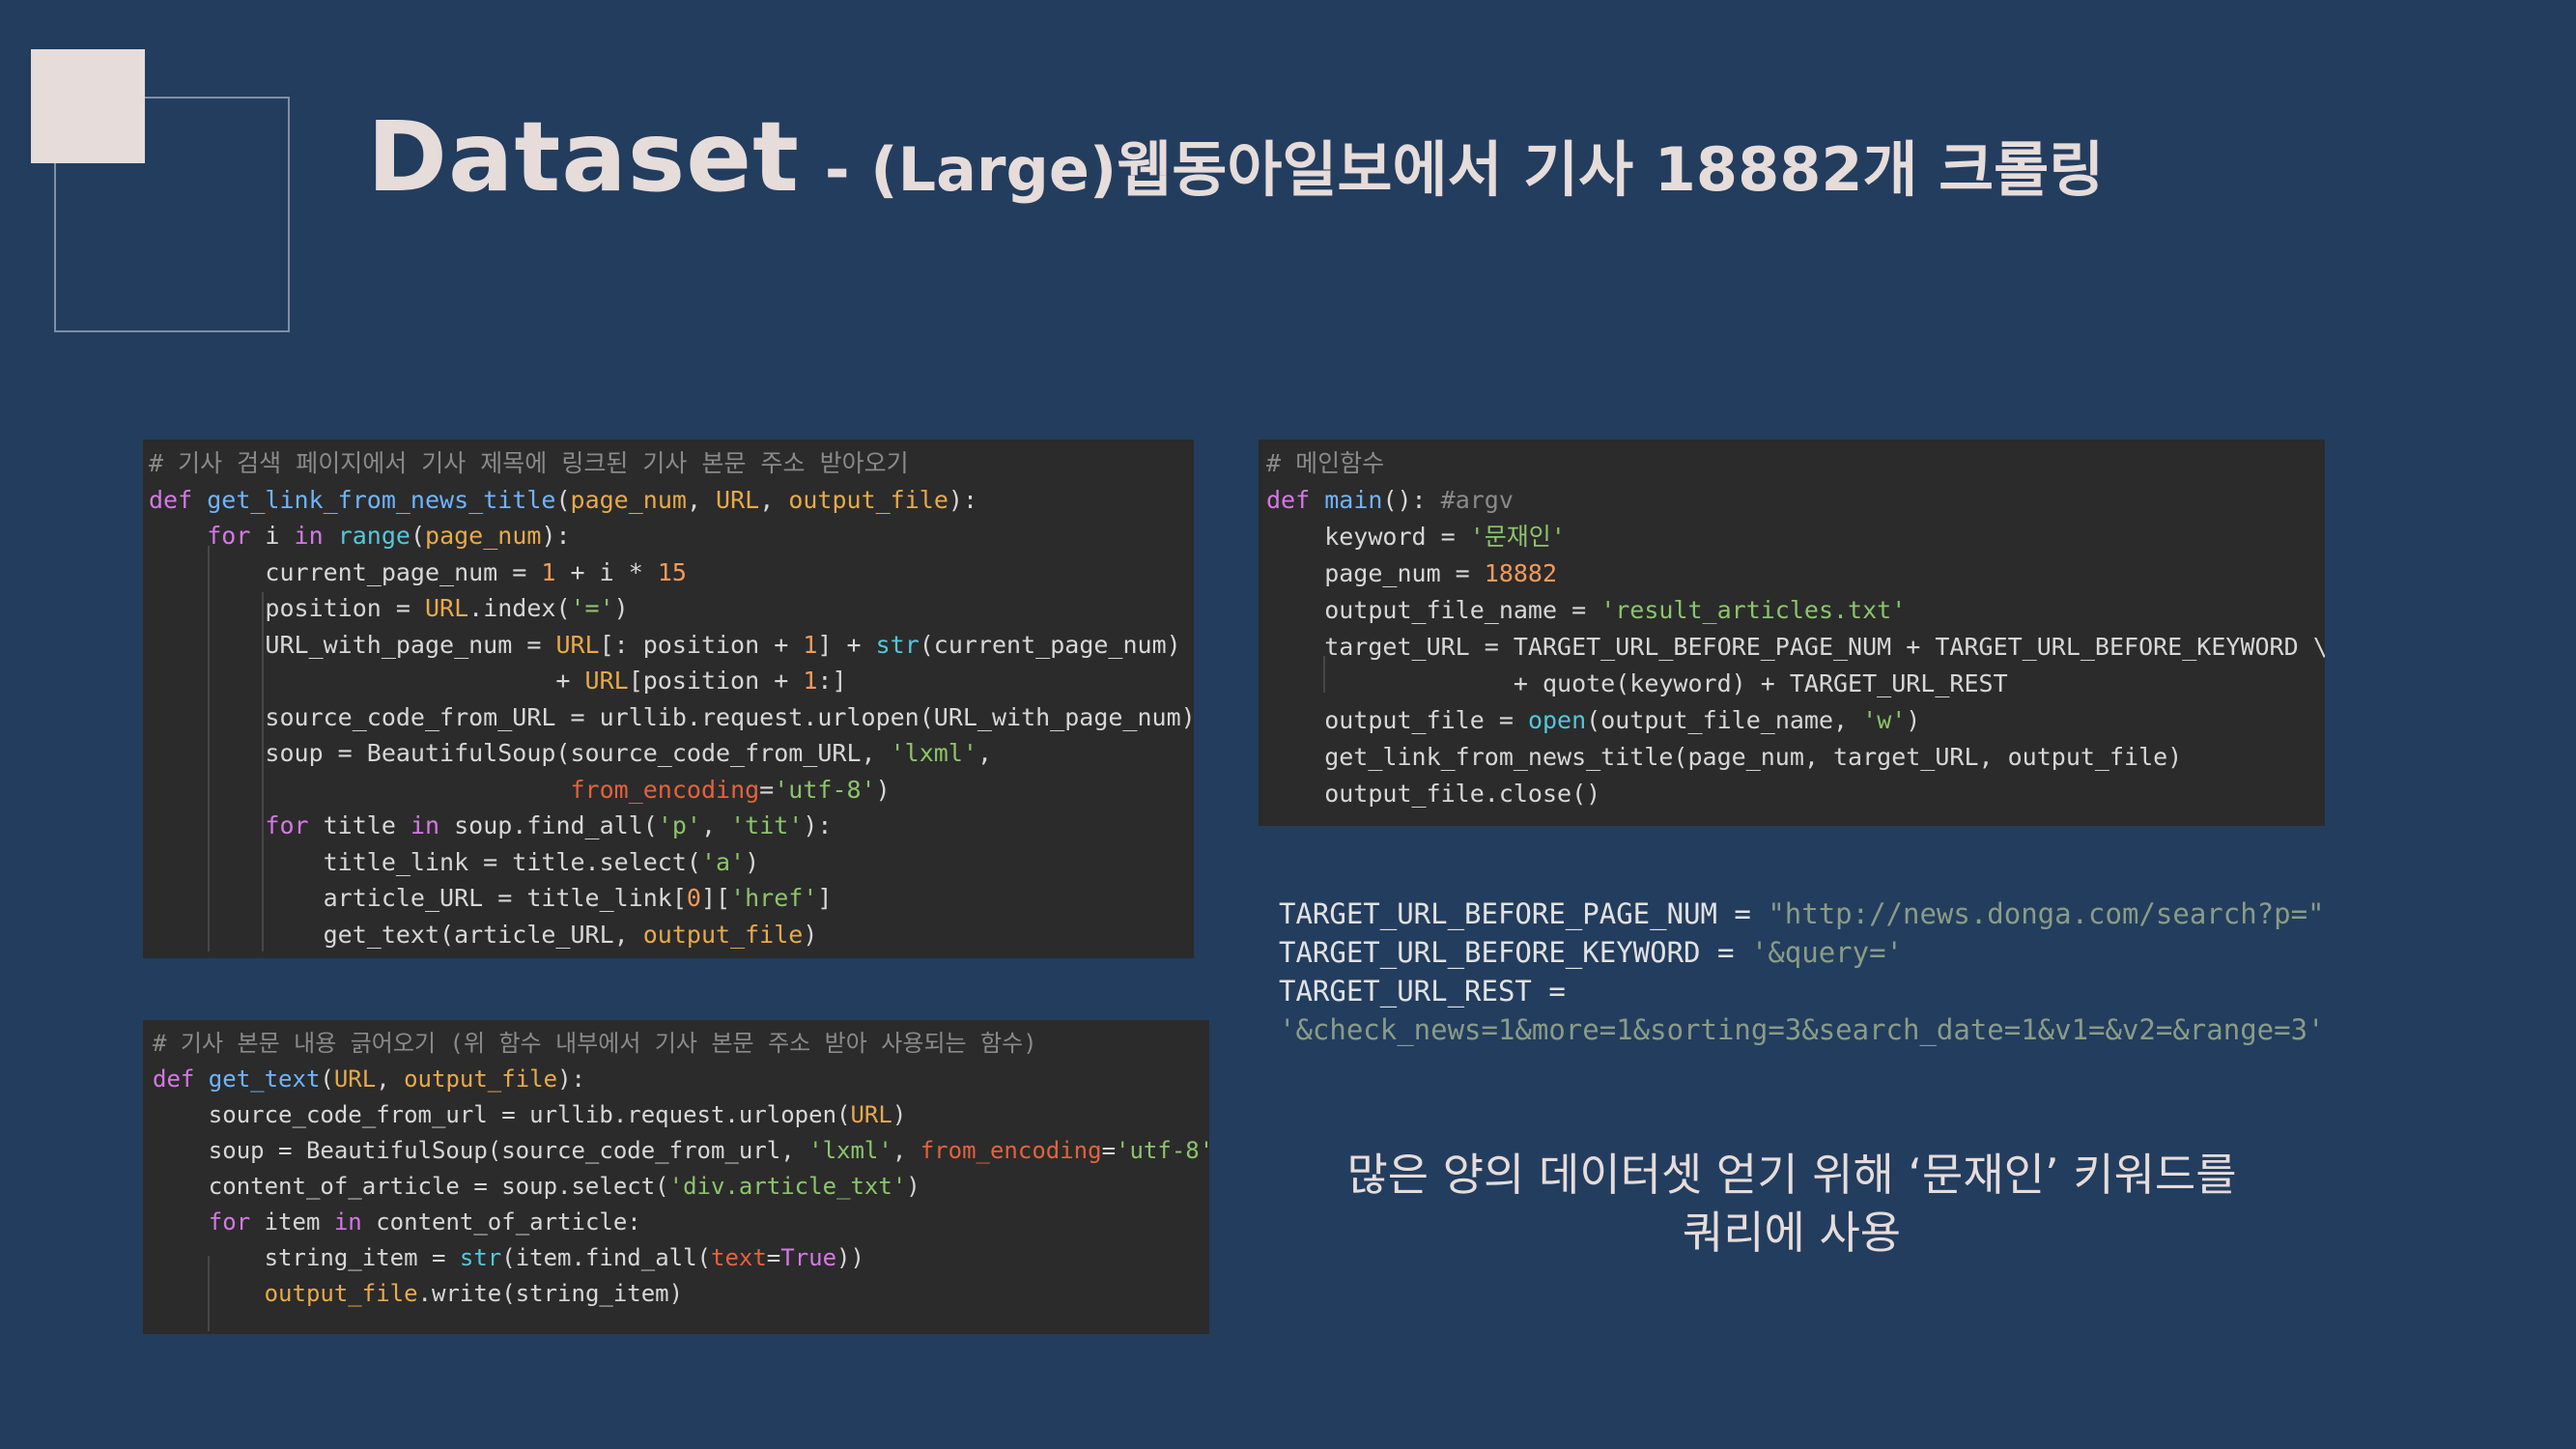 Image resolution: width=2576 pixels, height=1449 pixels. Describe the element at coordinates (1368, 537) in the screenshot. I see `code-token: keyword =` at that location.